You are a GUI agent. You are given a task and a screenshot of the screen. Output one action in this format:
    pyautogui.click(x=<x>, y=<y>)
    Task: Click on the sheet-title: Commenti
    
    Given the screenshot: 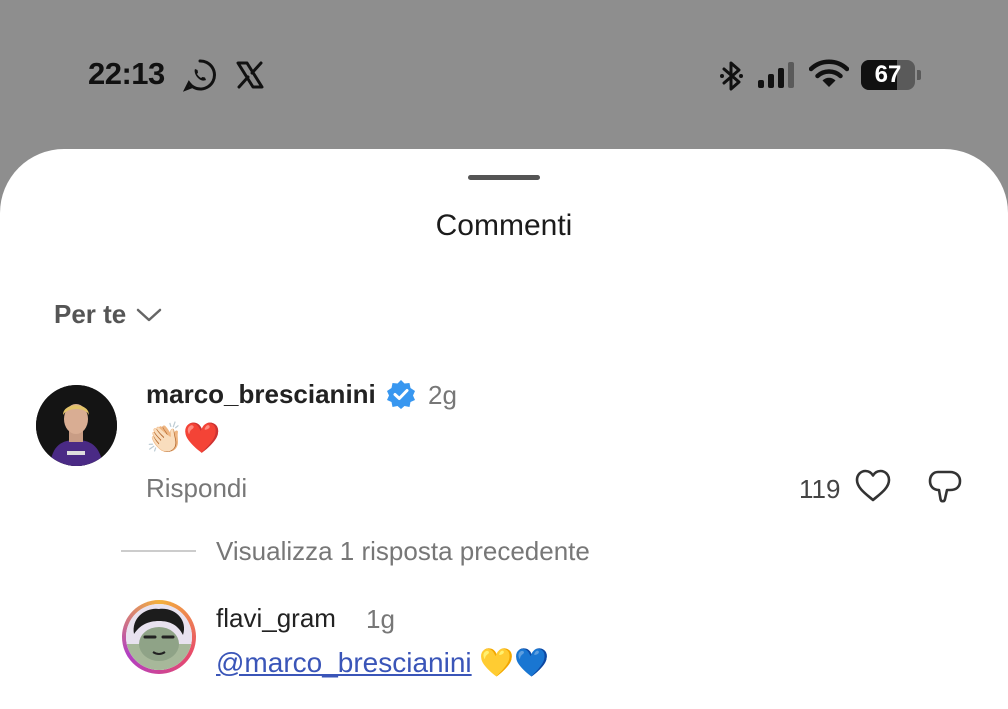 What is the action you would take?
    pyautogui.click(x=504, y=225)
    